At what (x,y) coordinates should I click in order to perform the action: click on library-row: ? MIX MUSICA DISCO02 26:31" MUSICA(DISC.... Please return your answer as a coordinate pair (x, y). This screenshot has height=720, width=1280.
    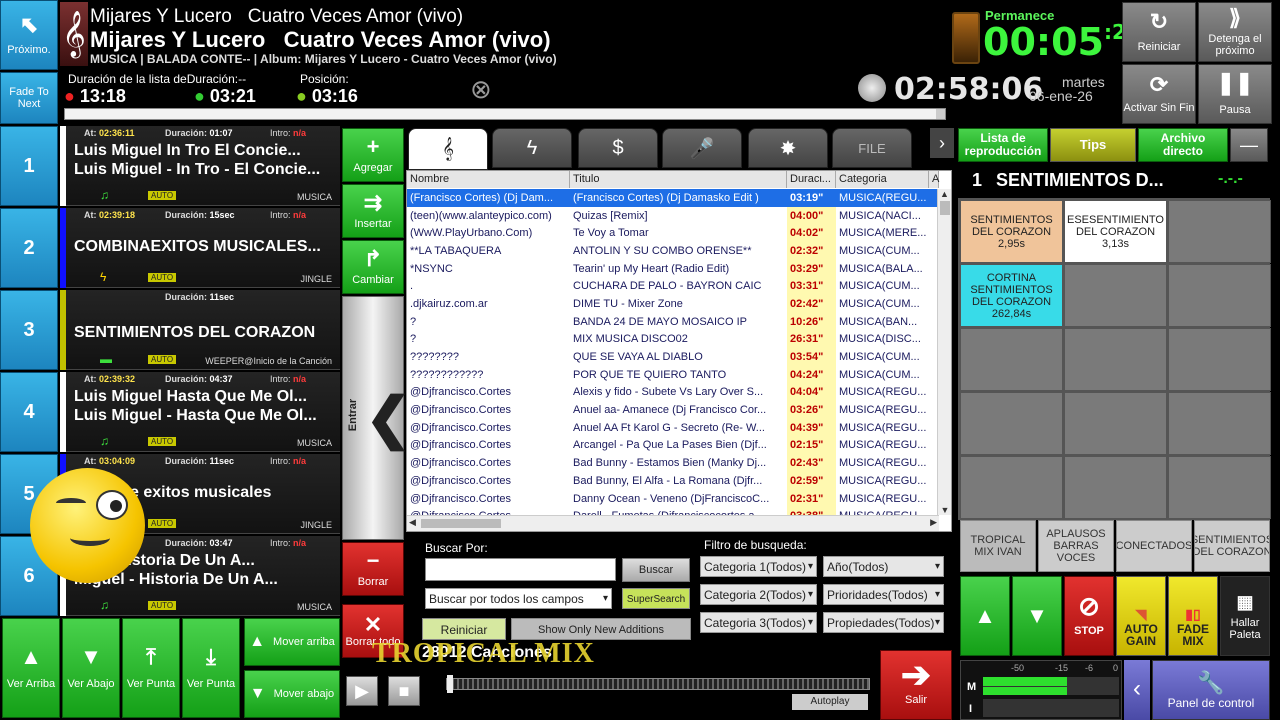
    Looking at the image, I should click on (673, 339).